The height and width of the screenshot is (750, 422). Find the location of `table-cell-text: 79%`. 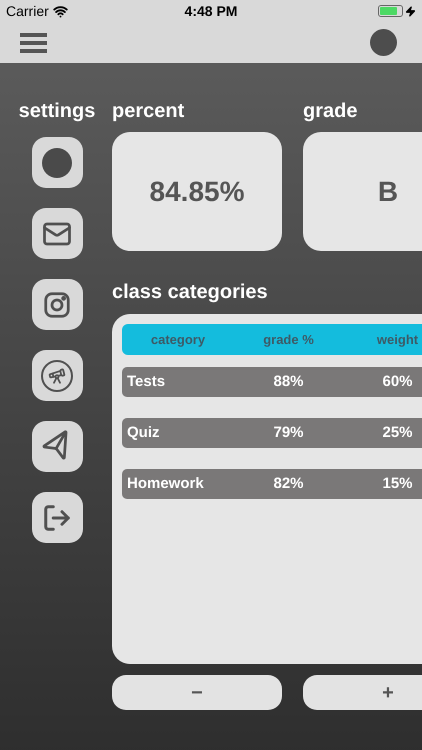

table-cell-text: 79% is located at coordinates (288, 432).